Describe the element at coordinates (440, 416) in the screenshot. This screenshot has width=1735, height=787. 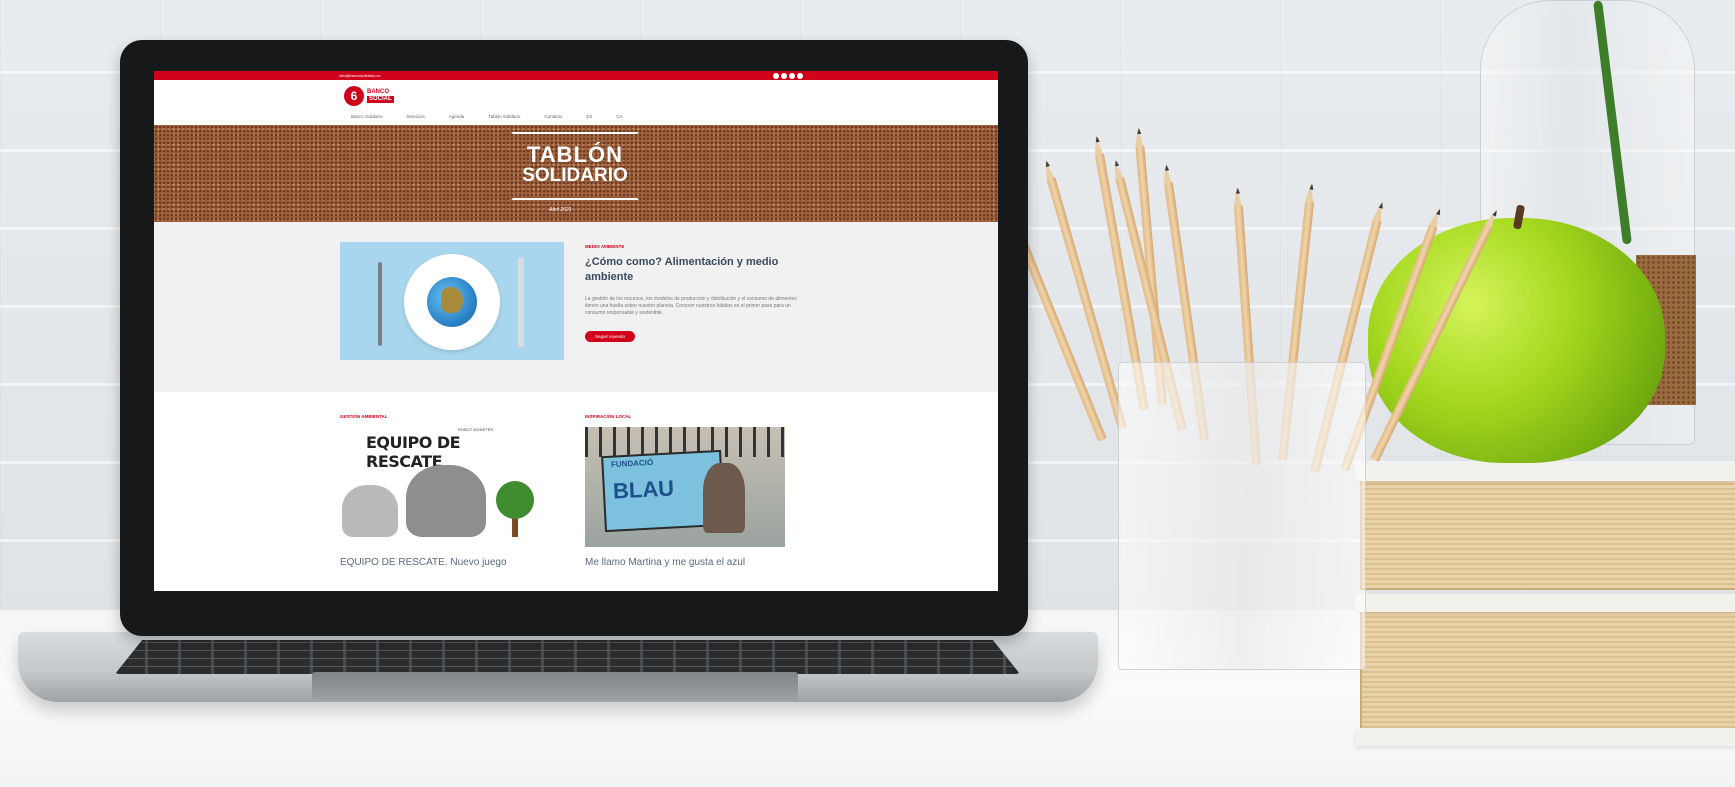
I see `article-category: Gestión ambiental` at that location.